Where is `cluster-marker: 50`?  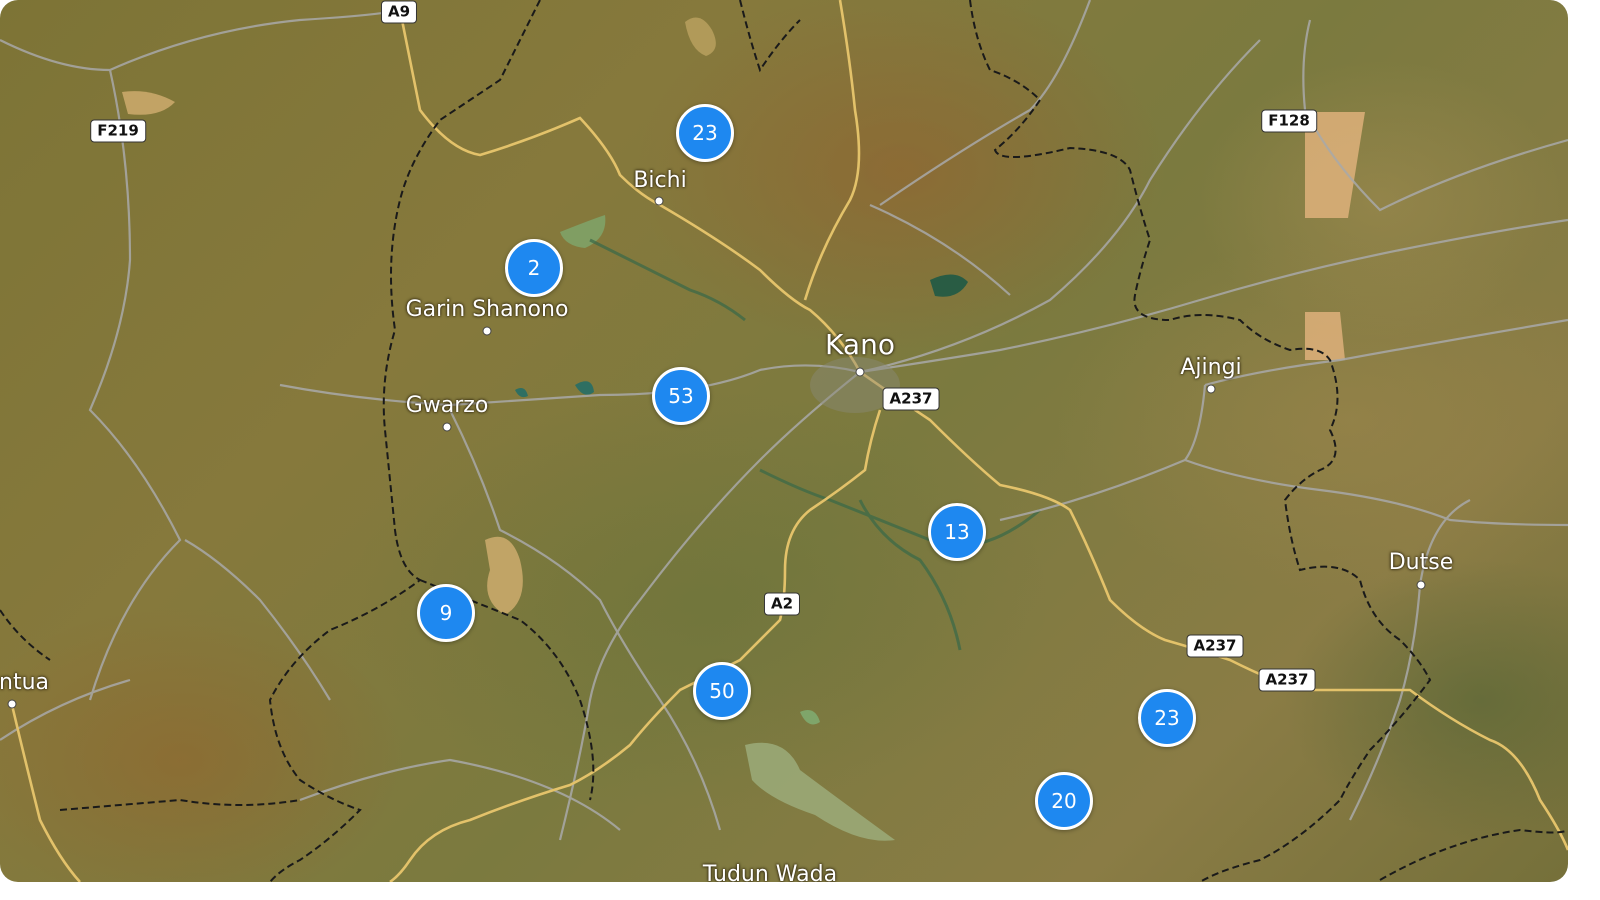 cluster-marker: 50 is located at coordinates (722, 691).